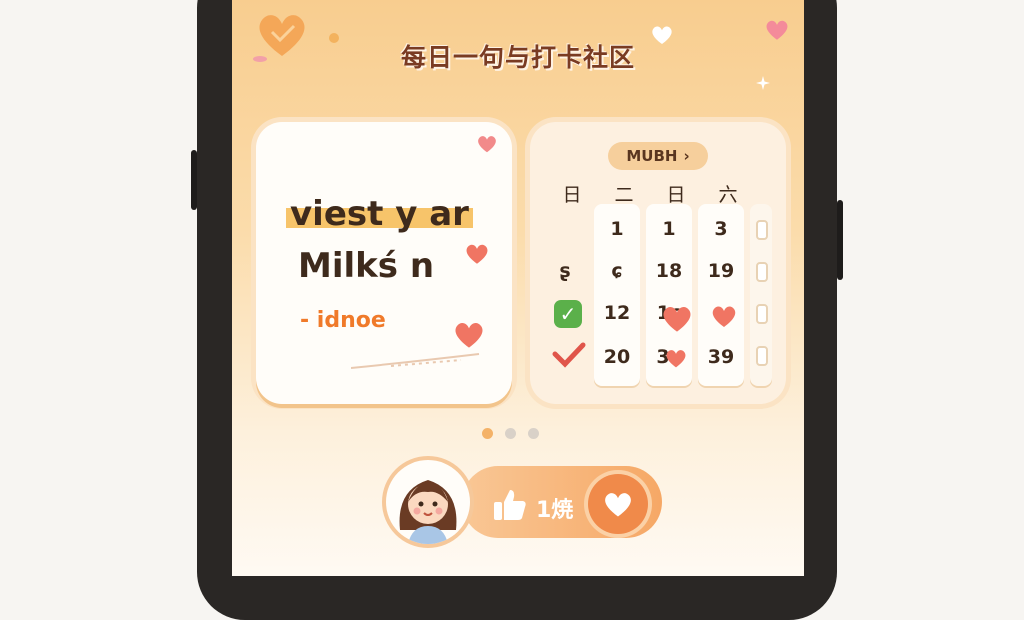 This screenshot has height=620, width=1024. I want to click on quote-line-1-text: viest y ar, so click(379, 214).